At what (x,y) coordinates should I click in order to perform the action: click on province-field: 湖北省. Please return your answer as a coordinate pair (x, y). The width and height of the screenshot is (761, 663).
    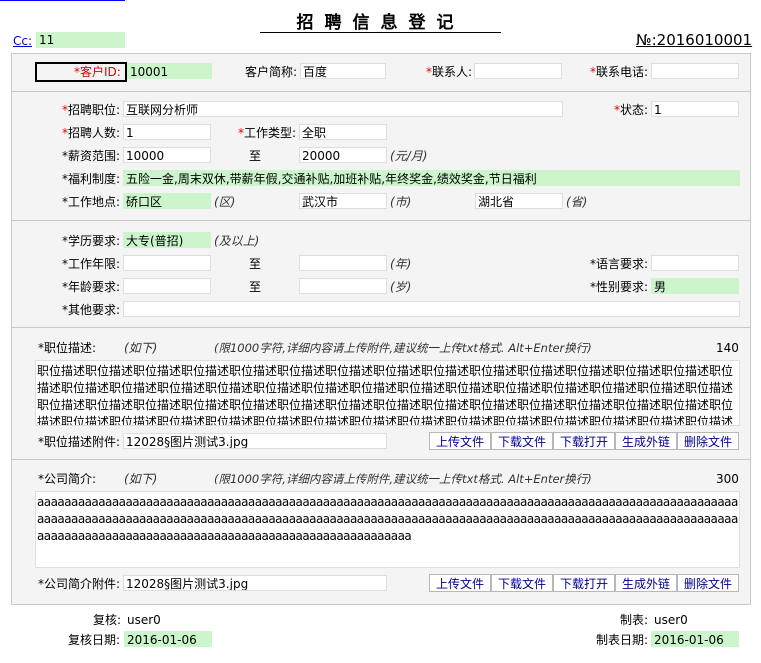
    Looking at the image, I should click on (519, 201).